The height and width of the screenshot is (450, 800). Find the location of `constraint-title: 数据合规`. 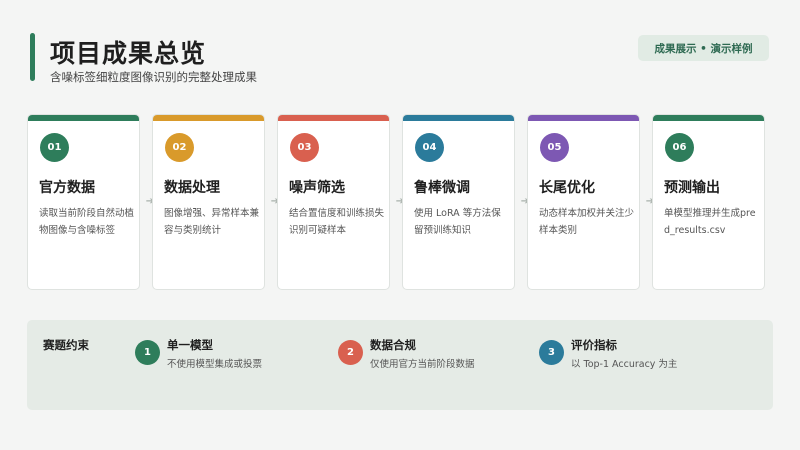

constraint-title: 数据合规 is located at coordinates (393, 345).